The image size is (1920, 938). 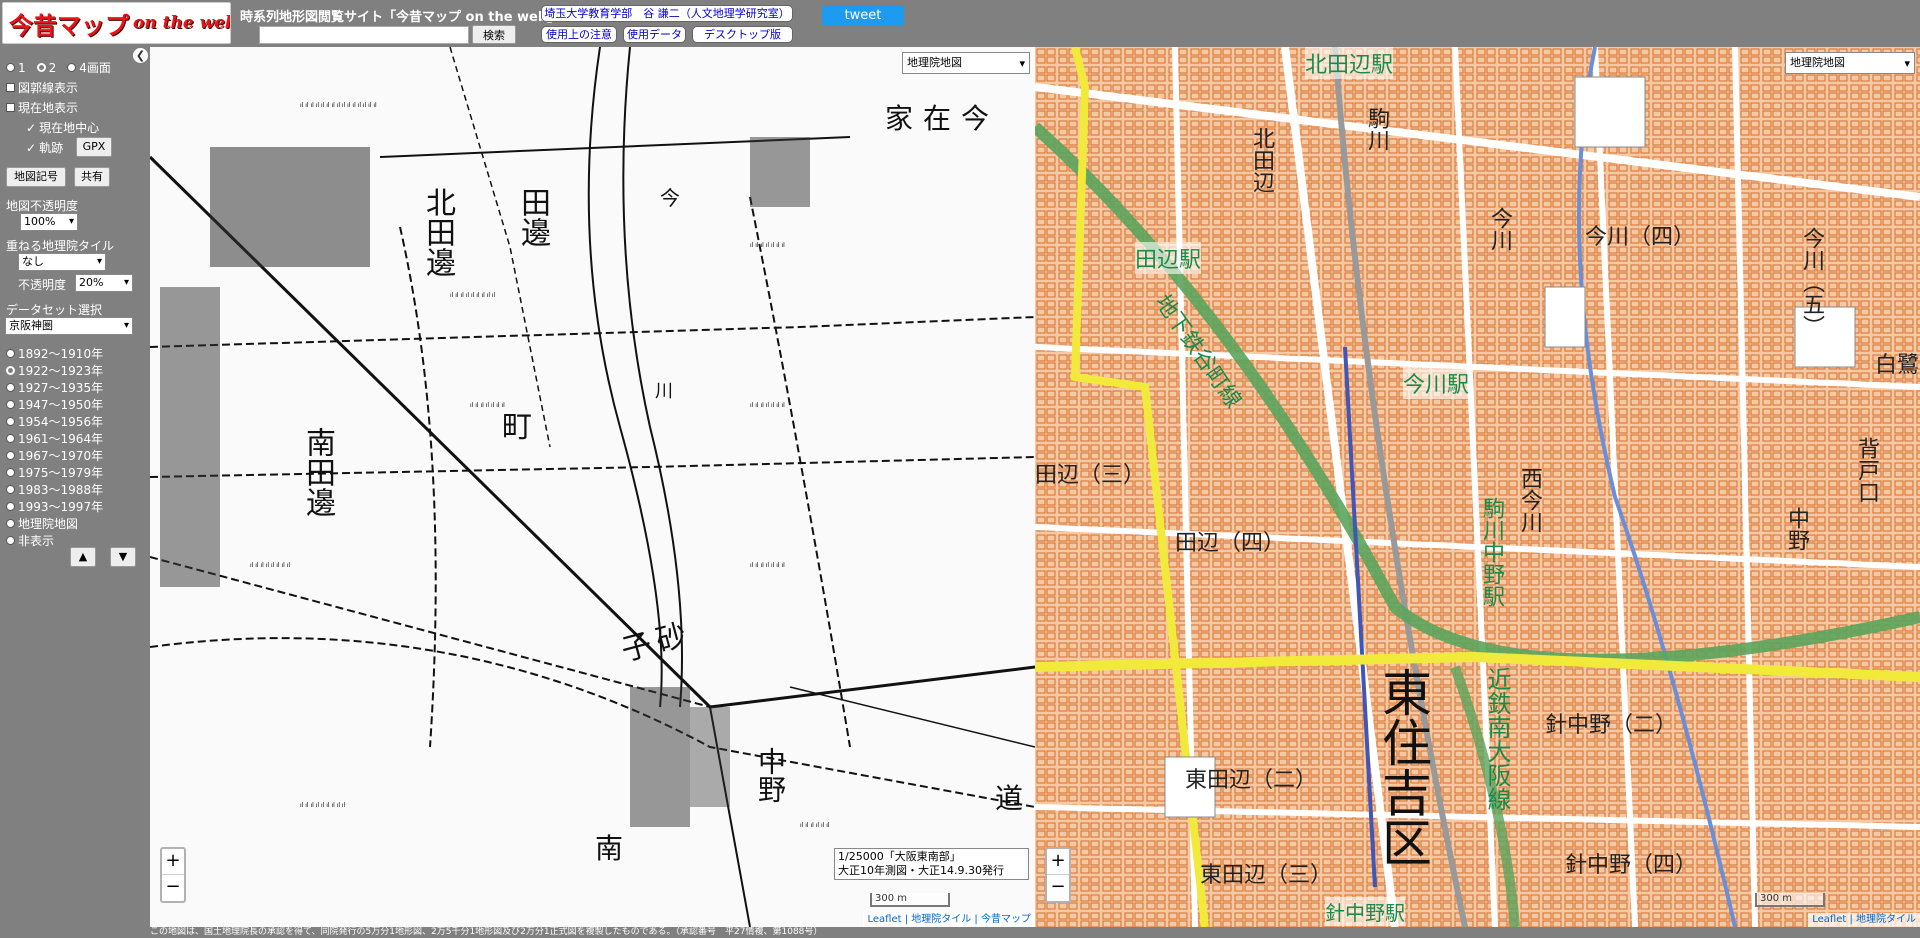 What do you see at coordinates (1436, 383) in the screenshot?
I see `label-imagawa-station: 今川駅` at bounding box center [1436, 383].